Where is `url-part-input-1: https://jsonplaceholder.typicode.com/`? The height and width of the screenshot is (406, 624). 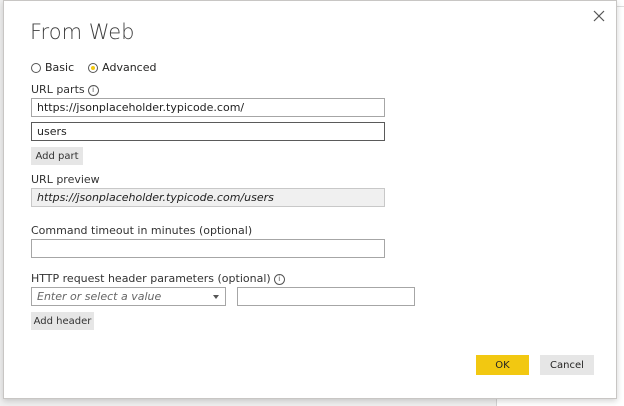 url-part-input-1: https://jsonplaceholder.typicode.com/ is located at coordinates (208, 107).